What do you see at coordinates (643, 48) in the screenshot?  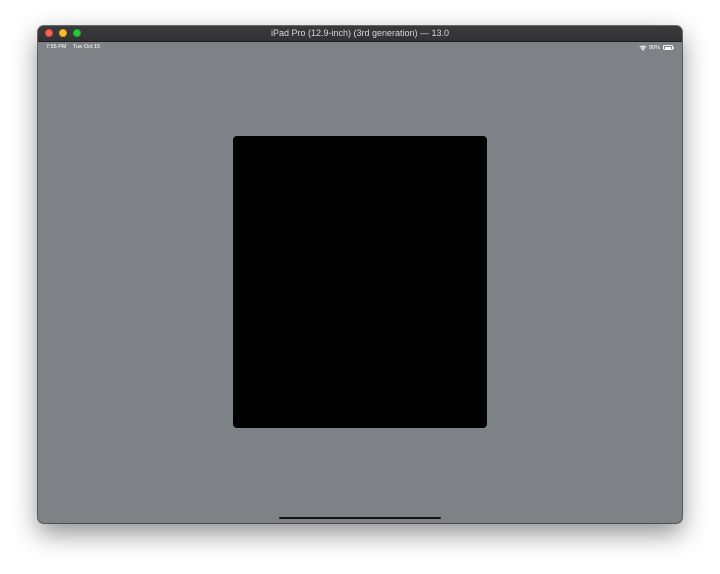 I see `wifi-icon` at bounding box center [643, 48].